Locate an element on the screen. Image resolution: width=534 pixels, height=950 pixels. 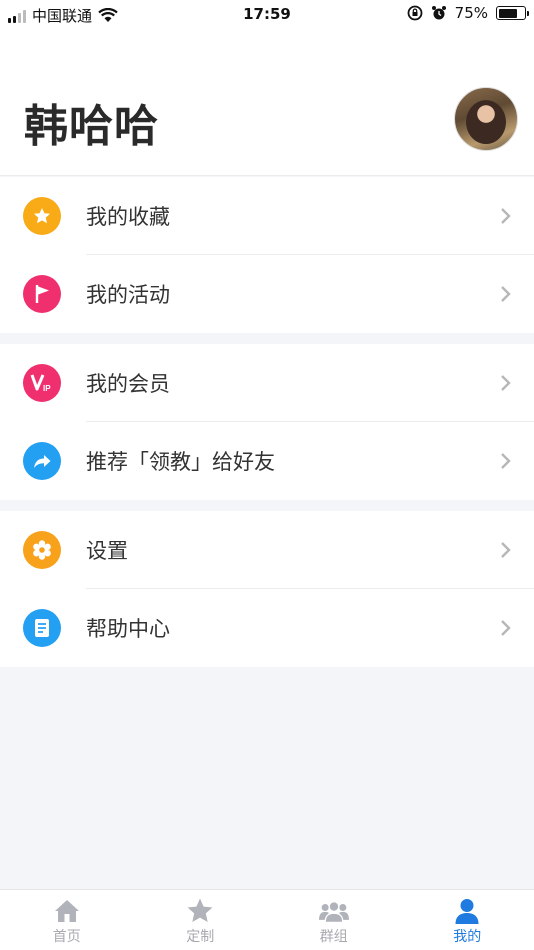
menu-item-favorites: 我的收藏 is located at coordinates (267, 216).